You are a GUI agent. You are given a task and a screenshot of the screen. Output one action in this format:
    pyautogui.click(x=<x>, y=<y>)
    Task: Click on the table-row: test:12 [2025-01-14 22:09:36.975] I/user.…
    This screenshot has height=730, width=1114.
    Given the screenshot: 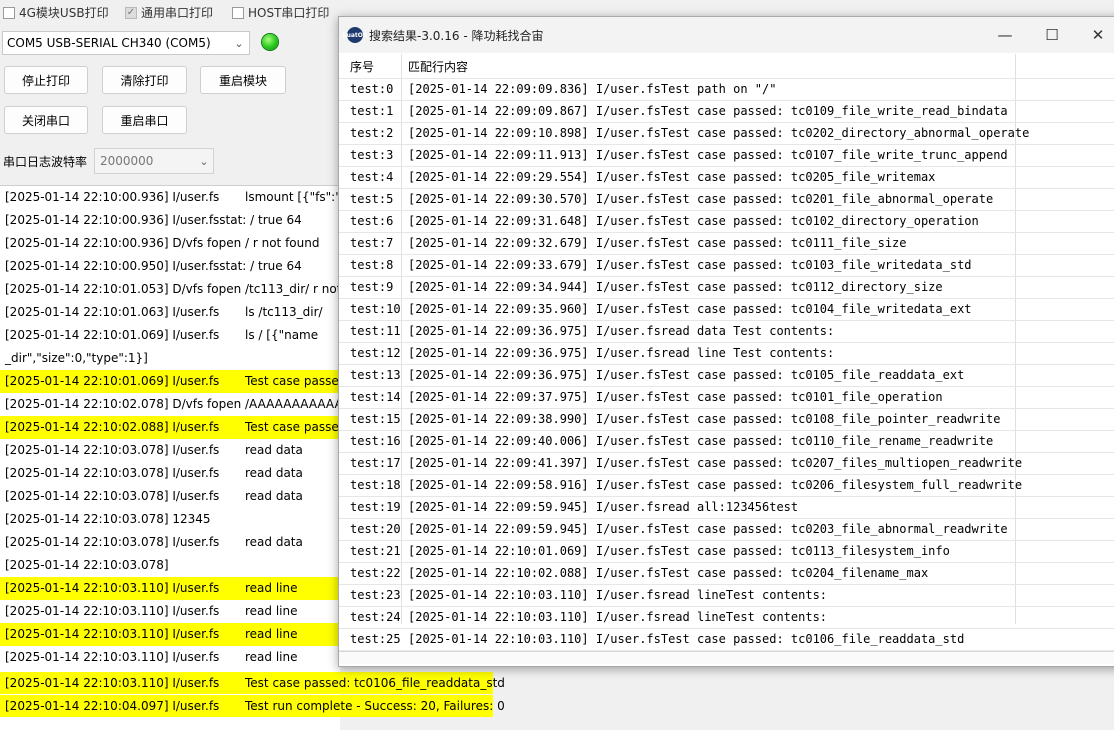 What is the action you would take?
    pyautogui.click(x=726, y=354)
    